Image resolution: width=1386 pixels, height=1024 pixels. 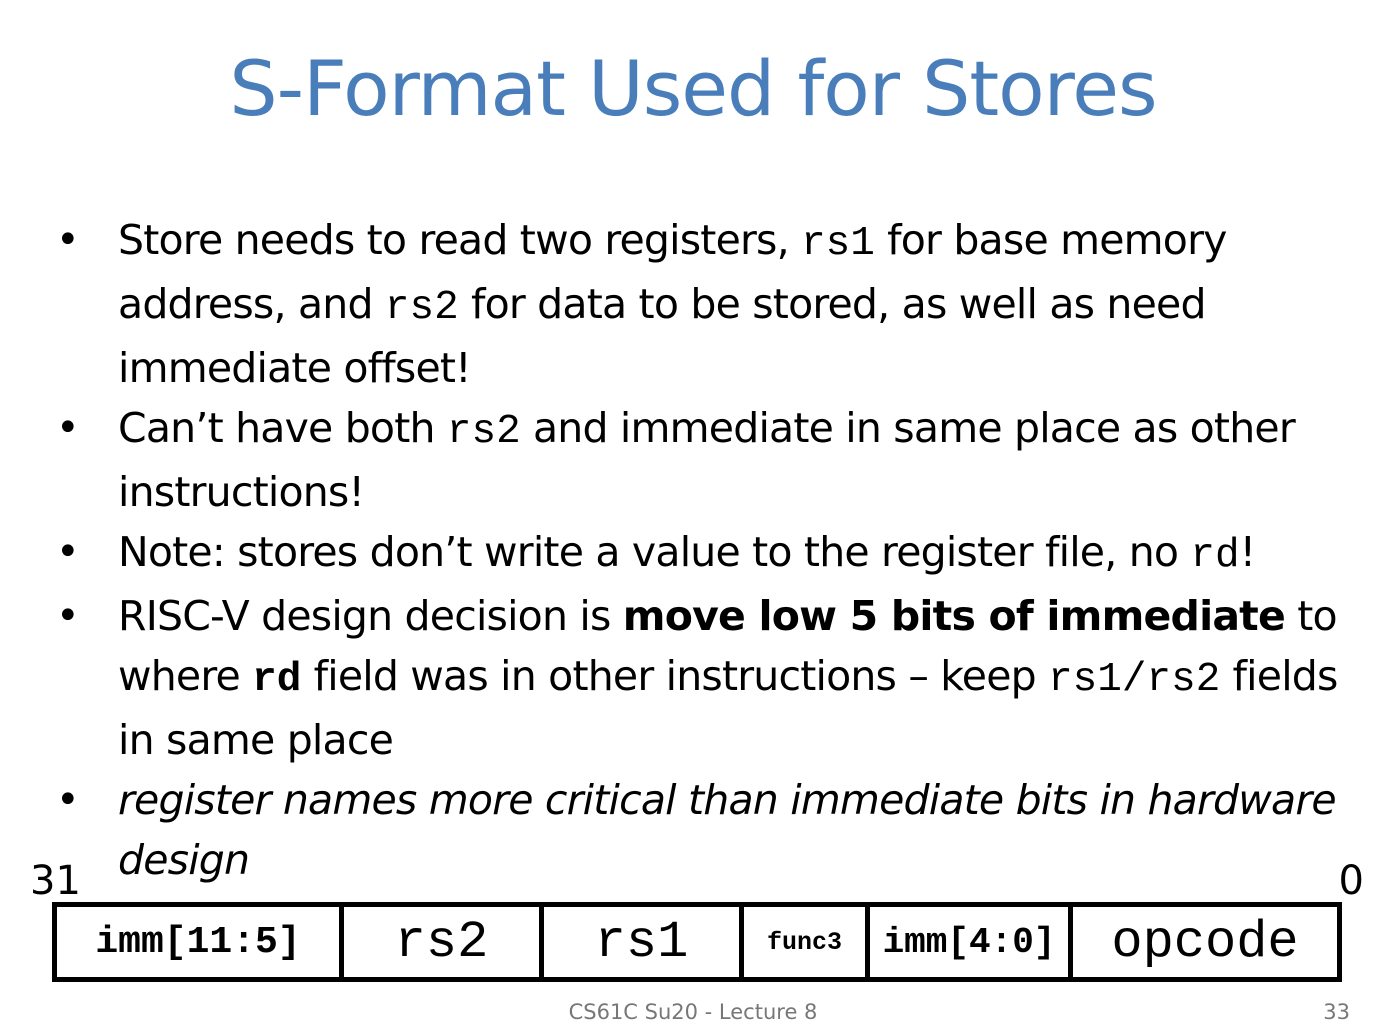 I want to click on bullet-text: RISC-V design decision is, so click(x=370, y=616).